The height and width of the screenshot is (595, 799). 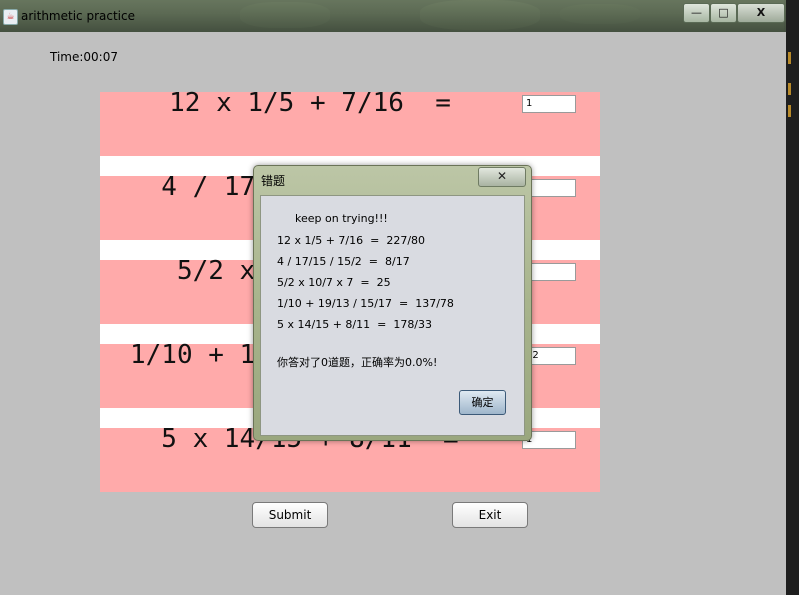 I want to click on minimize-button: —, so click(x=696, y=13).